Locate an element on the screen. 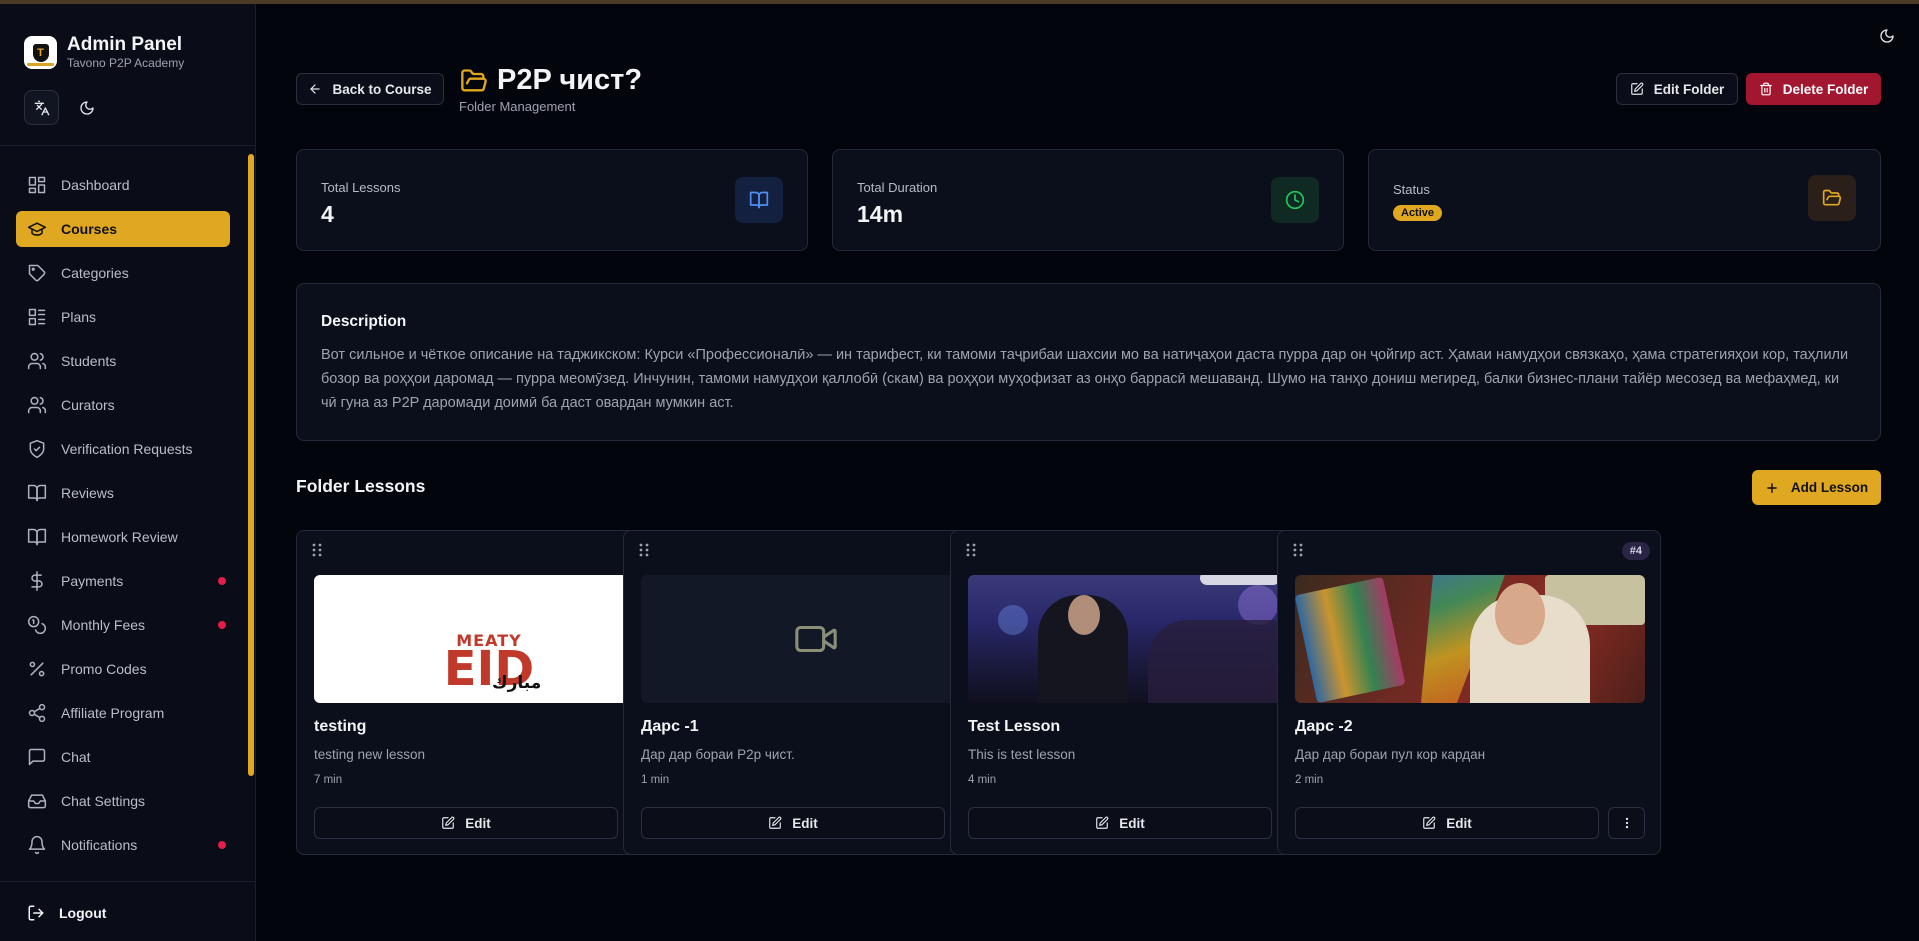 This screenshot has height=941, width=1919. brand-subtitle: Tavono P2P Academy is located at coordinates (126, 63).